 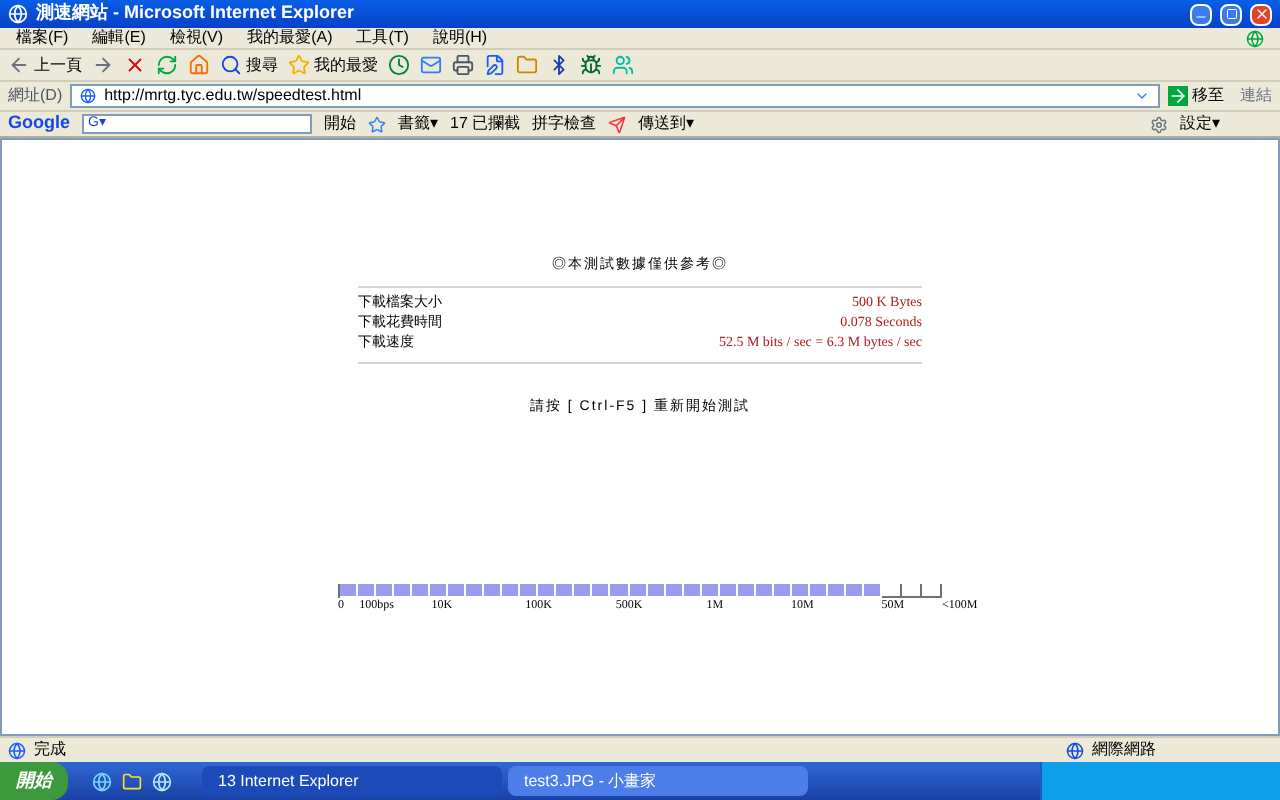 I want to click on home-icon, so click(x=199, y=65).